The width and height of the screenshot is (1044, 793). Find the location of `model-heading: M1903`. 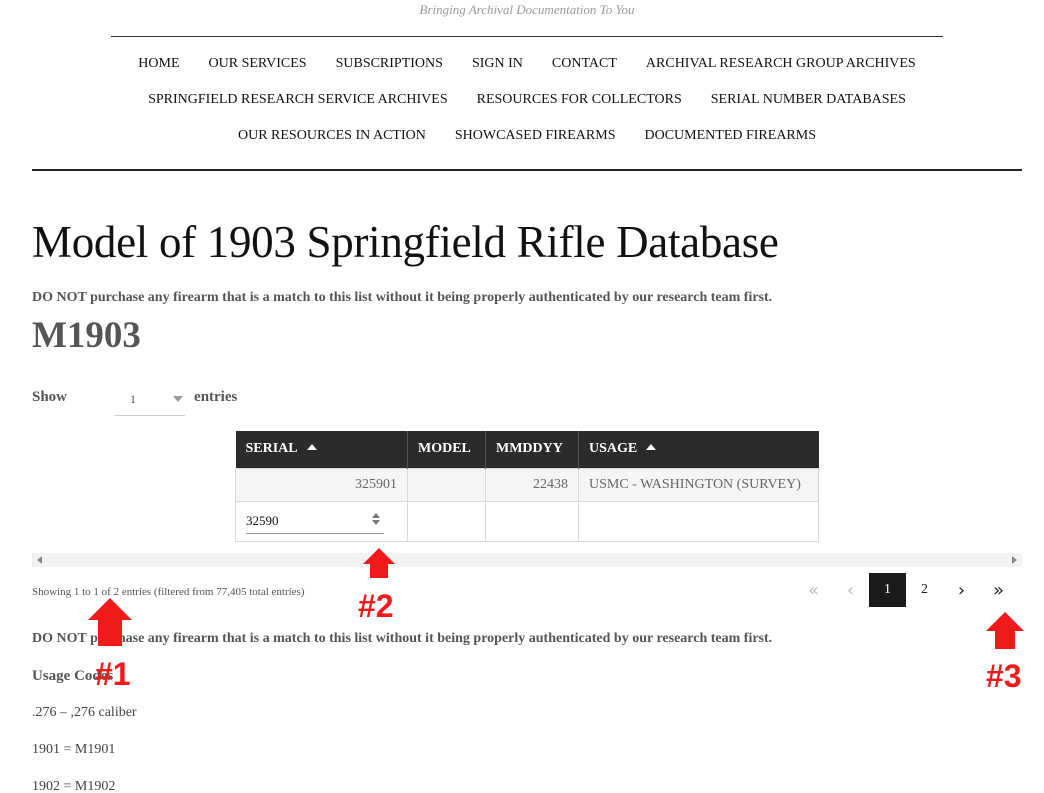

model-heading: M1903 is located at coordinates (86, 335).